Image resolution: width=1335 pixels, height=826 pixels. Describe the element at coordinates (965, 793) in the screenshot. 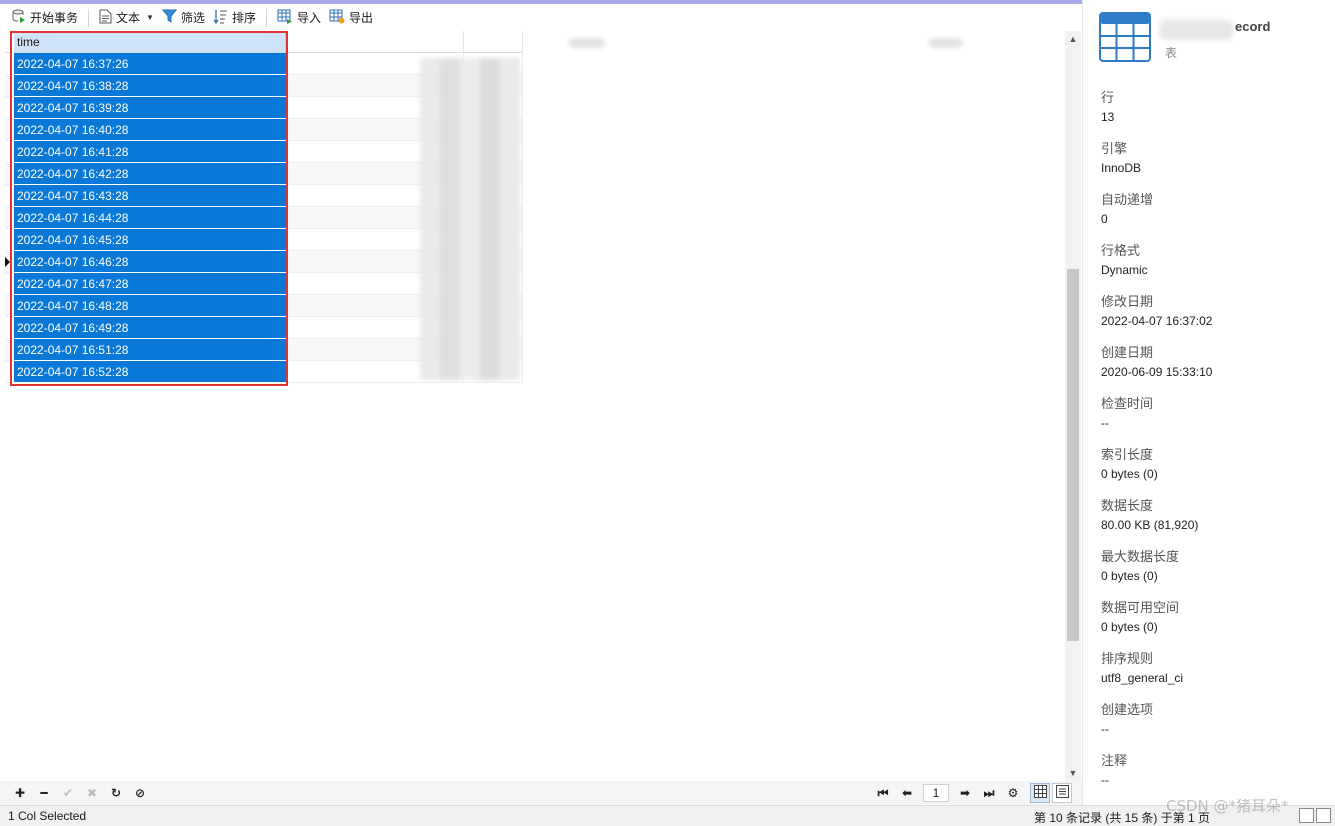

I see `next-page-button: ➡` at that location.